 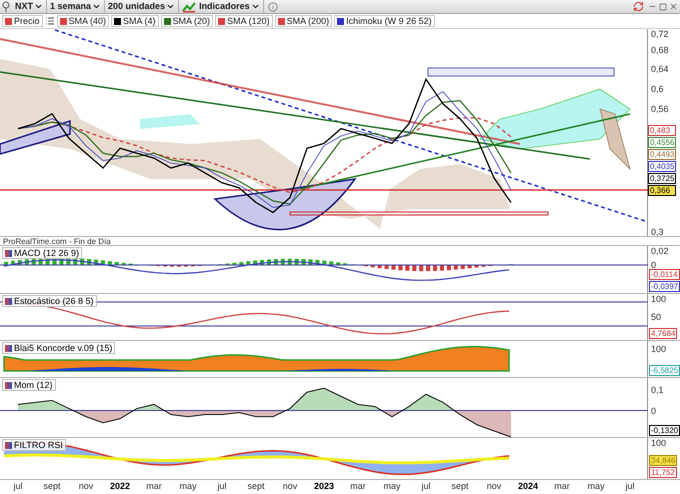 What do you see at coordinates (389, 21) in the screenshot?
I see `legend-label: Ichimoku (W 9 26 52)` at bounding box center [389, 21].